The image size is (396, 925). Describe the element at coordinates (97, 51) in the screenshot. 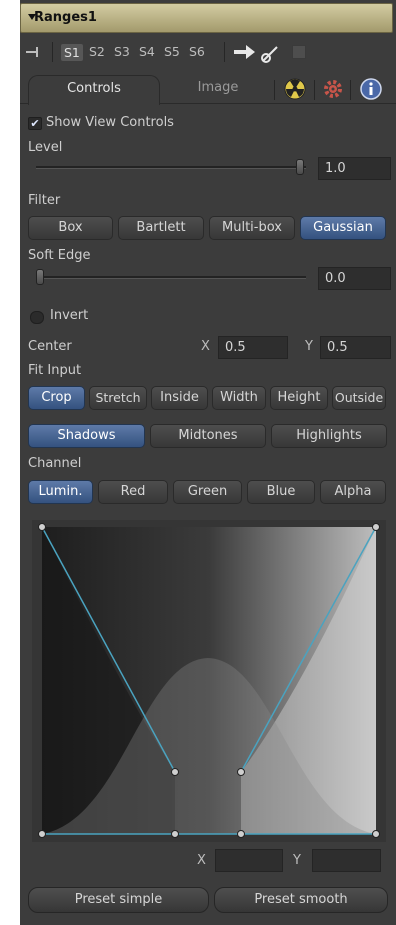

I see `slot-s2: S2` at that location.